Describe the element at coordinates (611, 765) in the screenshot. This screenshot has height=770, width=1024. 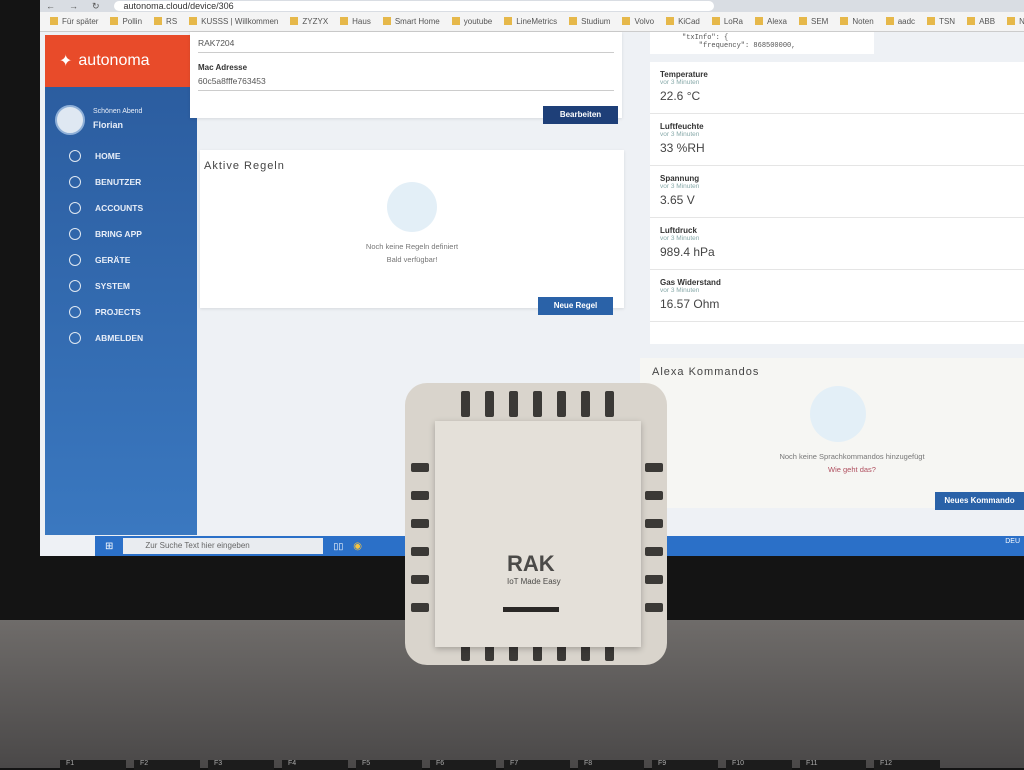
I see `function-key: F8` at that location.